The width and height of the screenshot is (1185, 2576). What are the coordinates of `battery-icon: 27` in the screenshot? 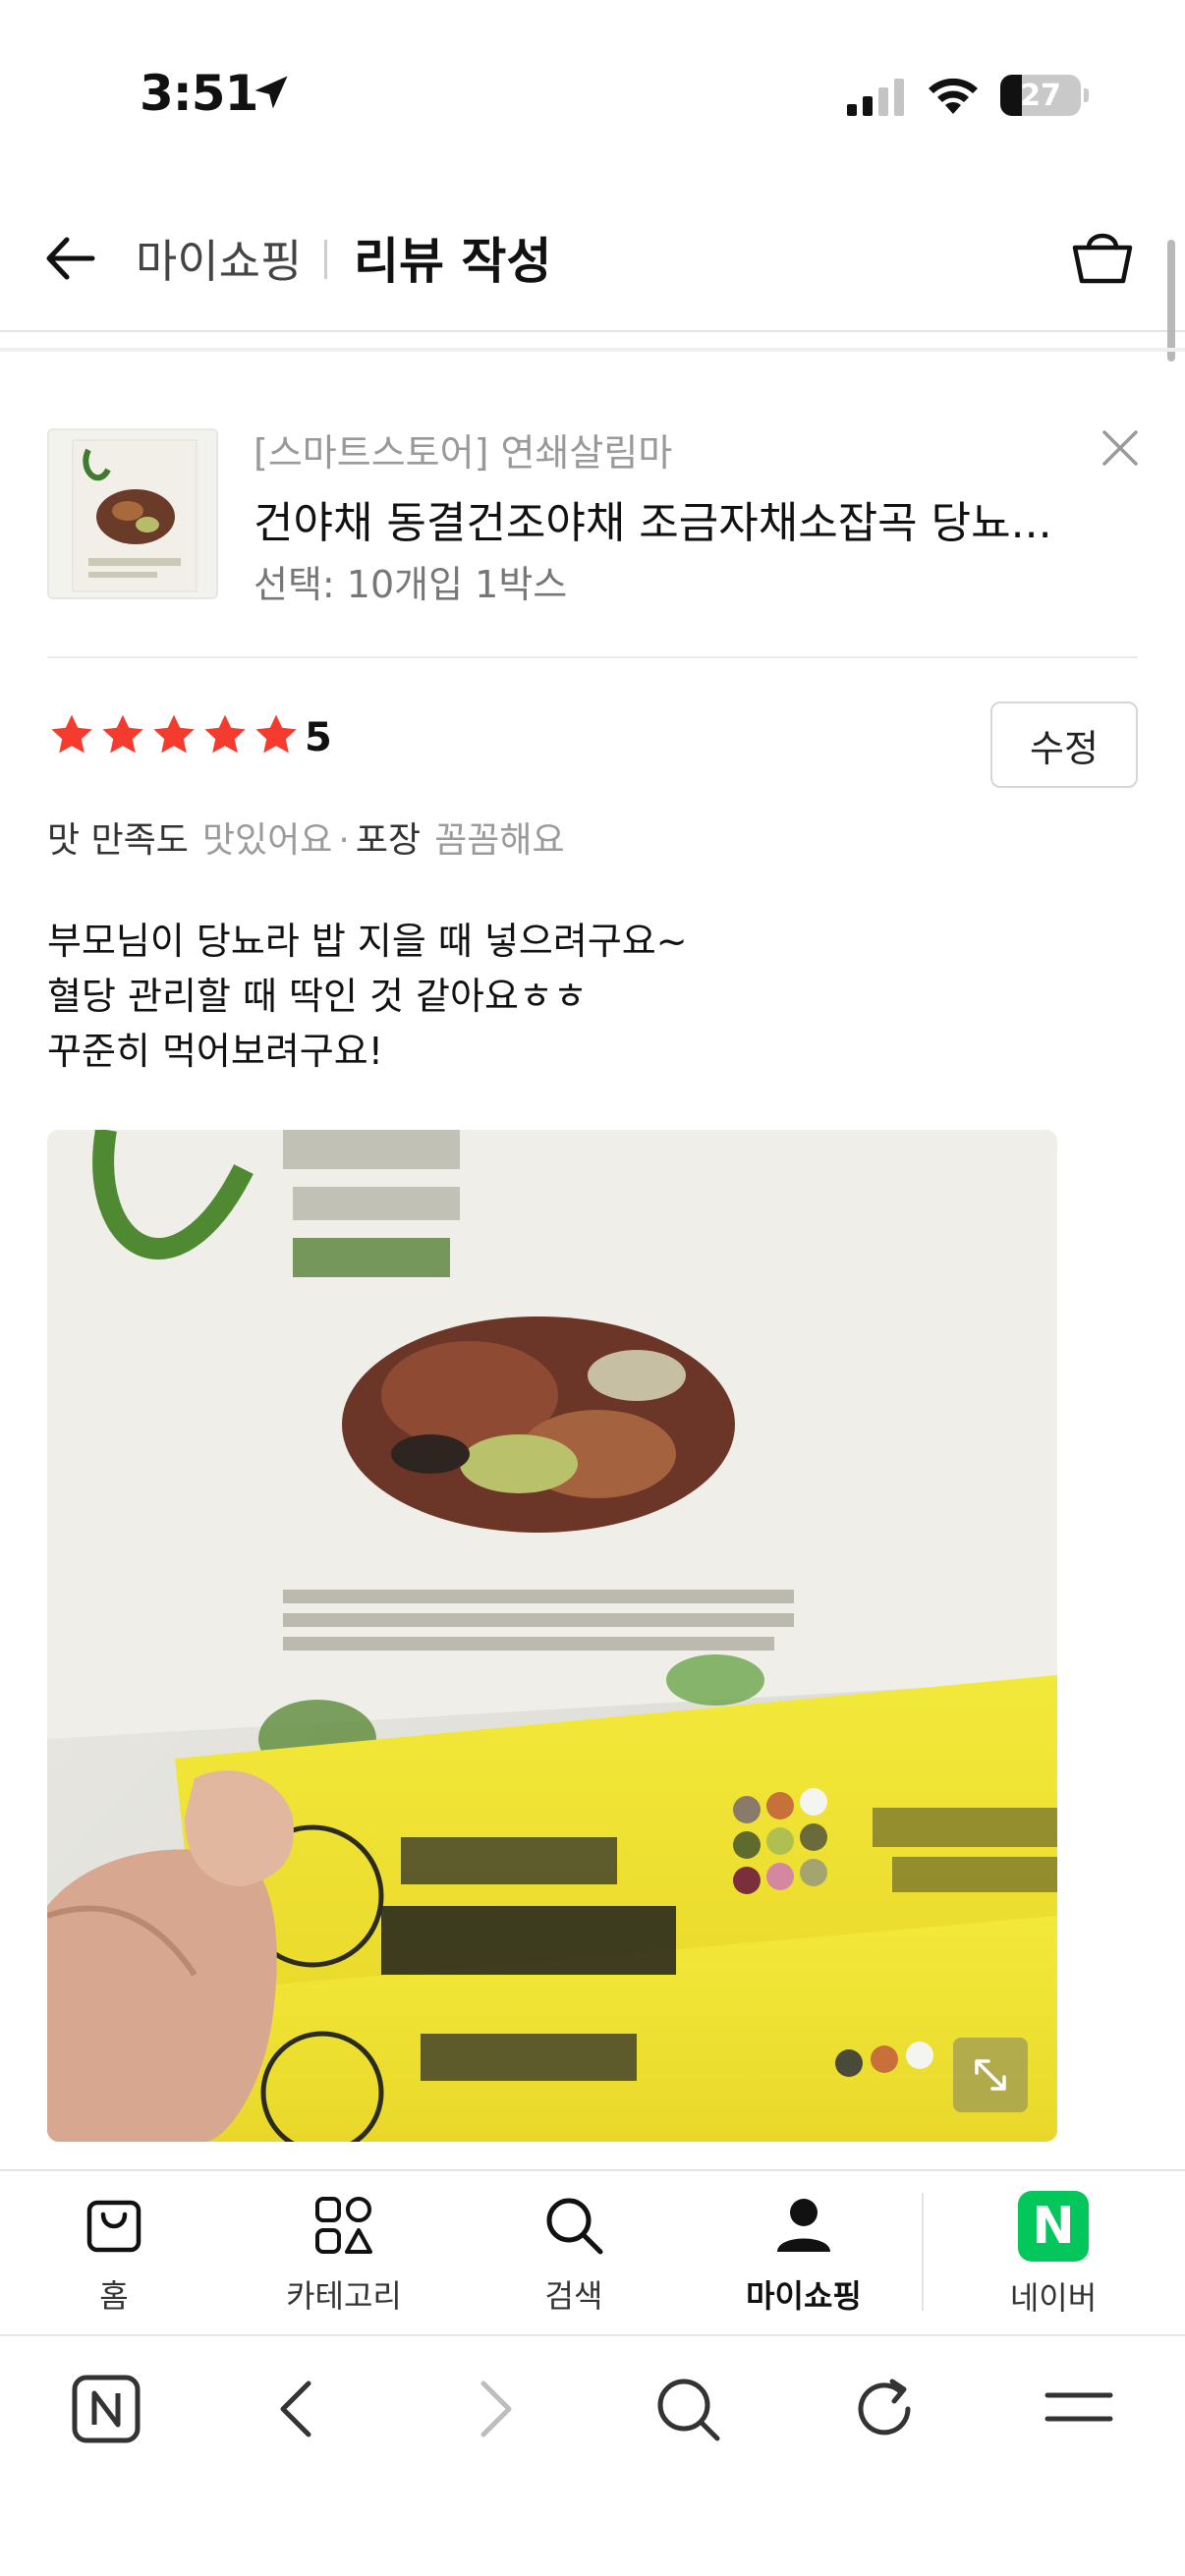 It's located at (1045, 95).